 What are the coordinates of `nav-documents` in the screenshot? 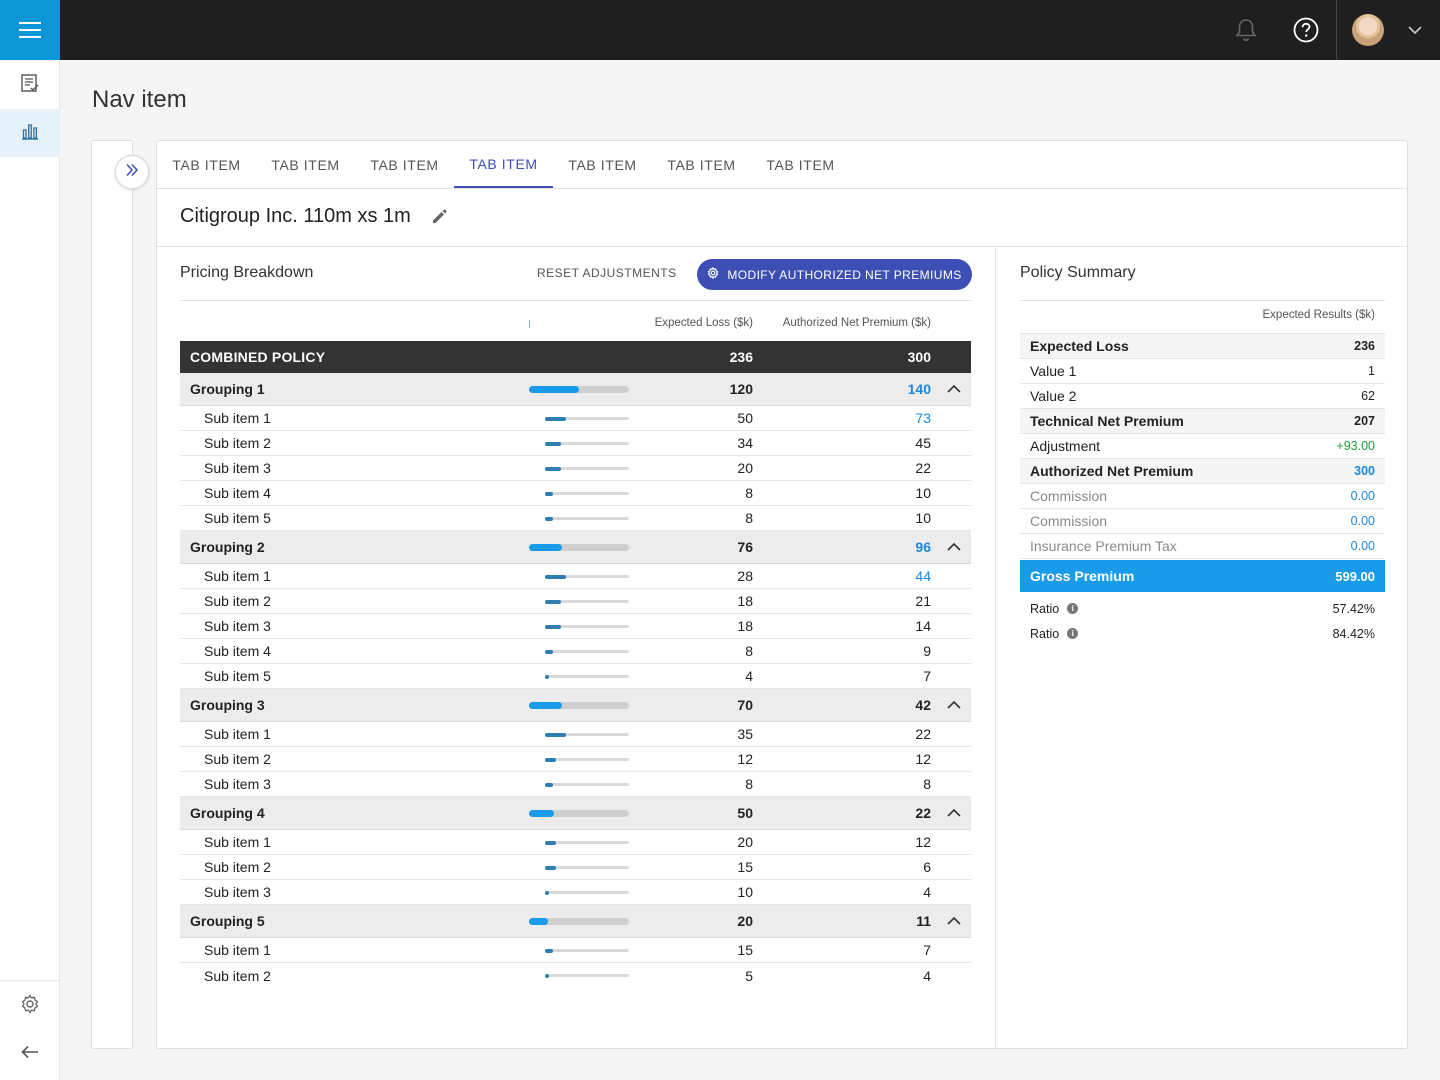 It's located at (30, 85).